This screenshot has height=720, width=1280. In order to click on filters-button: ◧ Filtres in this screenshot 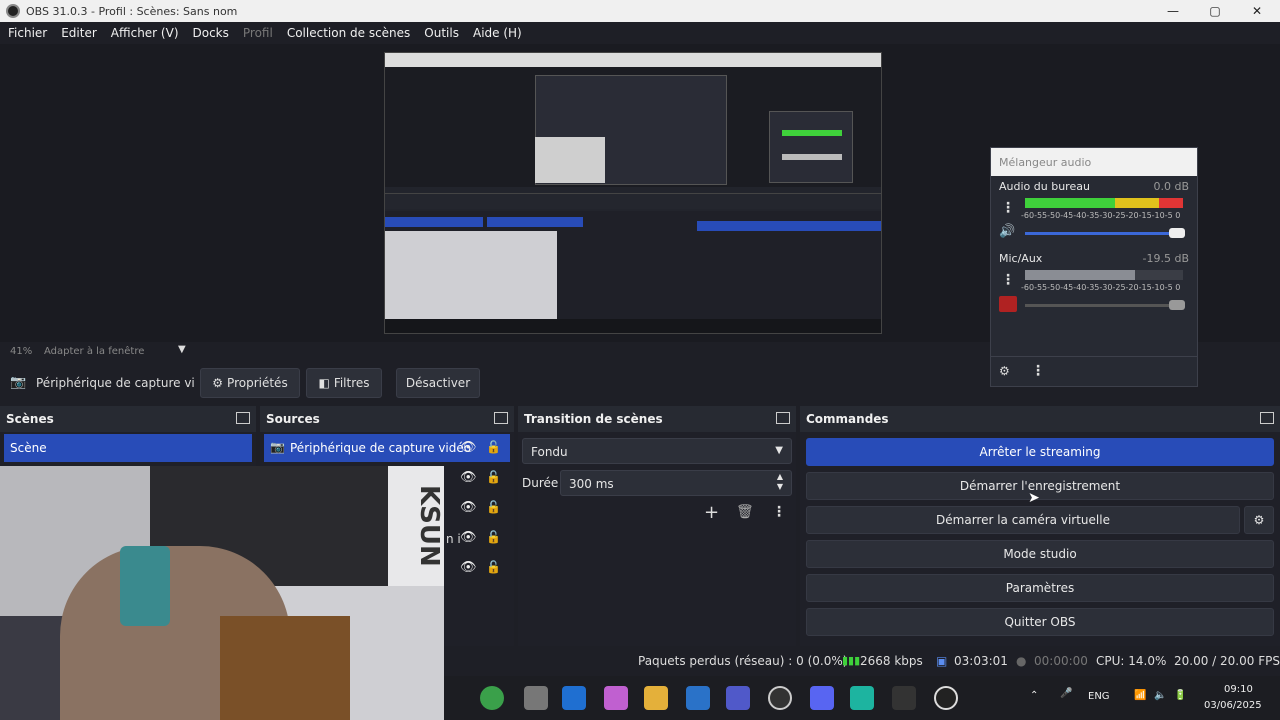, I will do `click(344, 383)`.